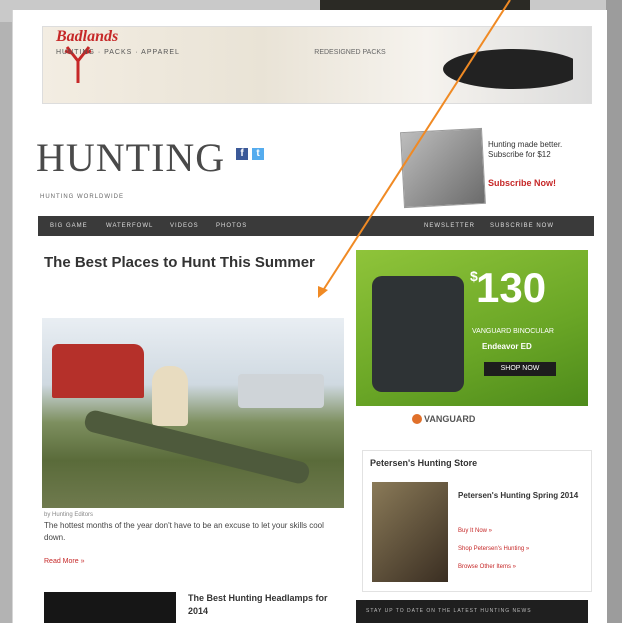 Image resolution: width=622 pixels, height=623 pixels. Describe the element at coordinates (110, 607) in the screenshot. I see `related-thumbnail` at that location.